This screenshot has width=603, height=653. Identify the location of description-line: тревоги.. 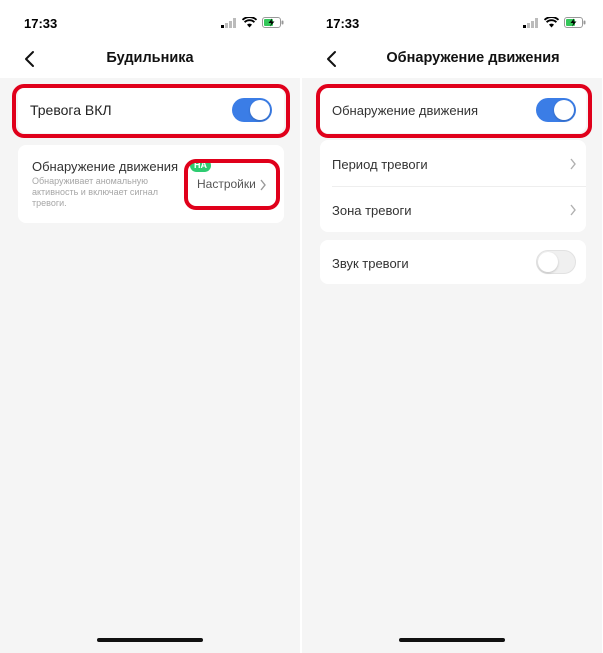
(49, 203).